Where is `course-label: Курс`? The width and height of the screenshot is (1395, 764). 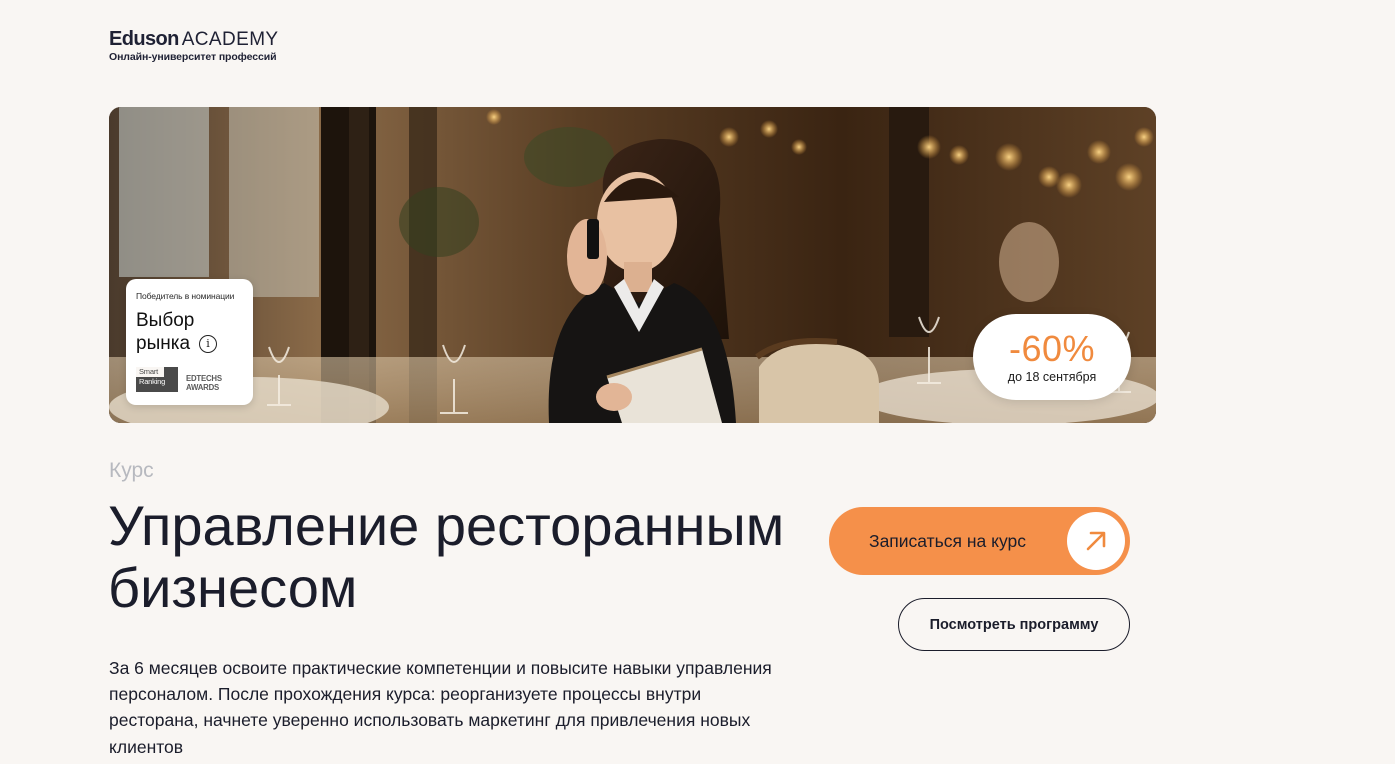 course-label: Курс is located at coordinates (131, 470).